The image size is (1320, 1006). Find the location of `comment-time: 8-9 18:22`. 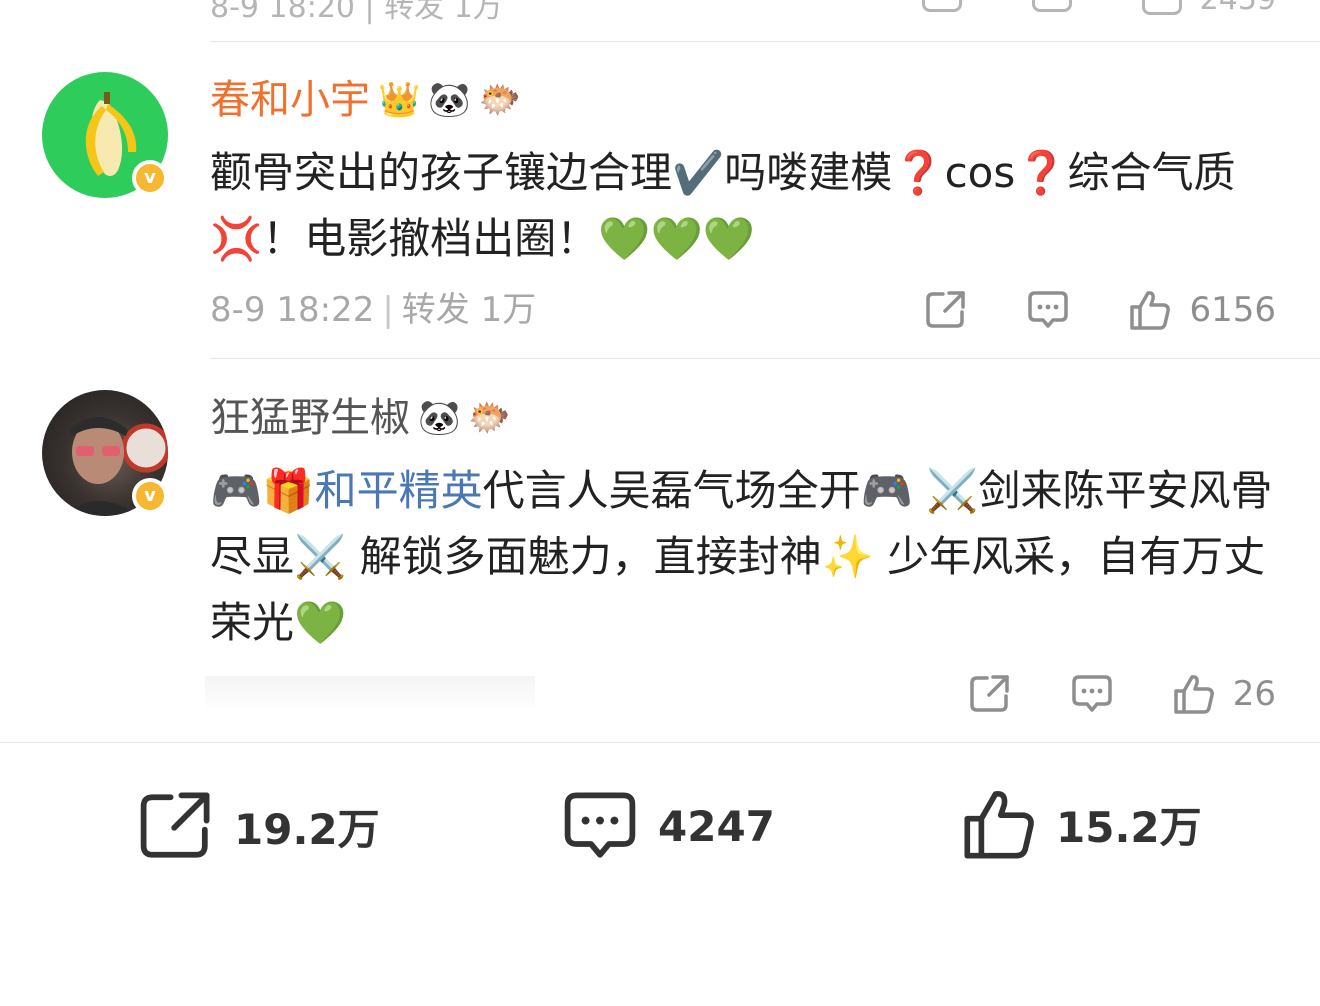

comment-time: 8-9 18:22 is located at coordinates (292, 310).